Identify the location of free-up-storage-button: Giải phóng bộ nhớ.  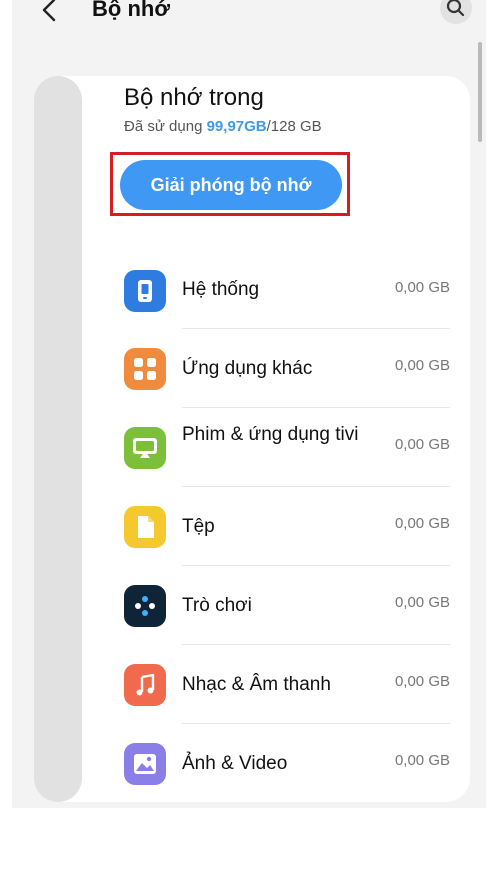
(231, 185).